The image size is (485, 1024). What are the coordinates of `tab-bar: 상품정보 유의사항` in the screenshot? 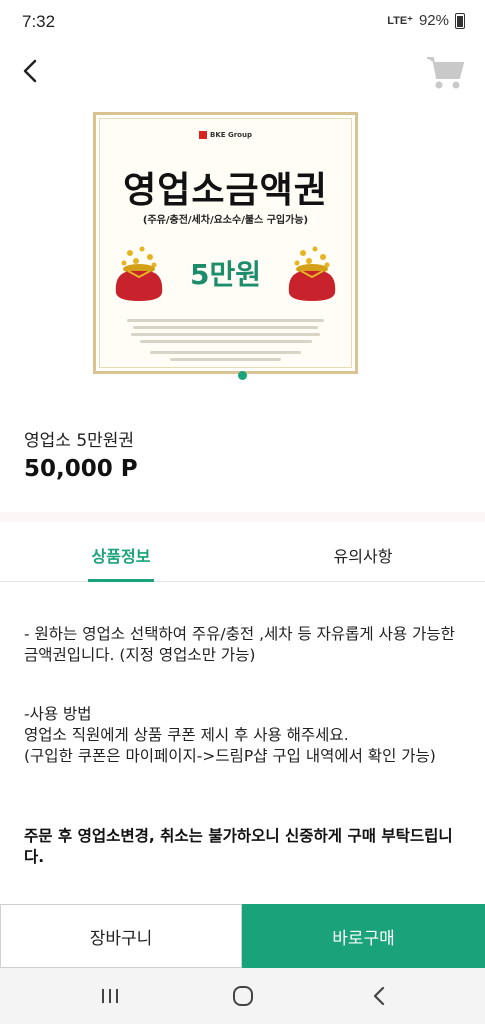 It's located at (242, 555).